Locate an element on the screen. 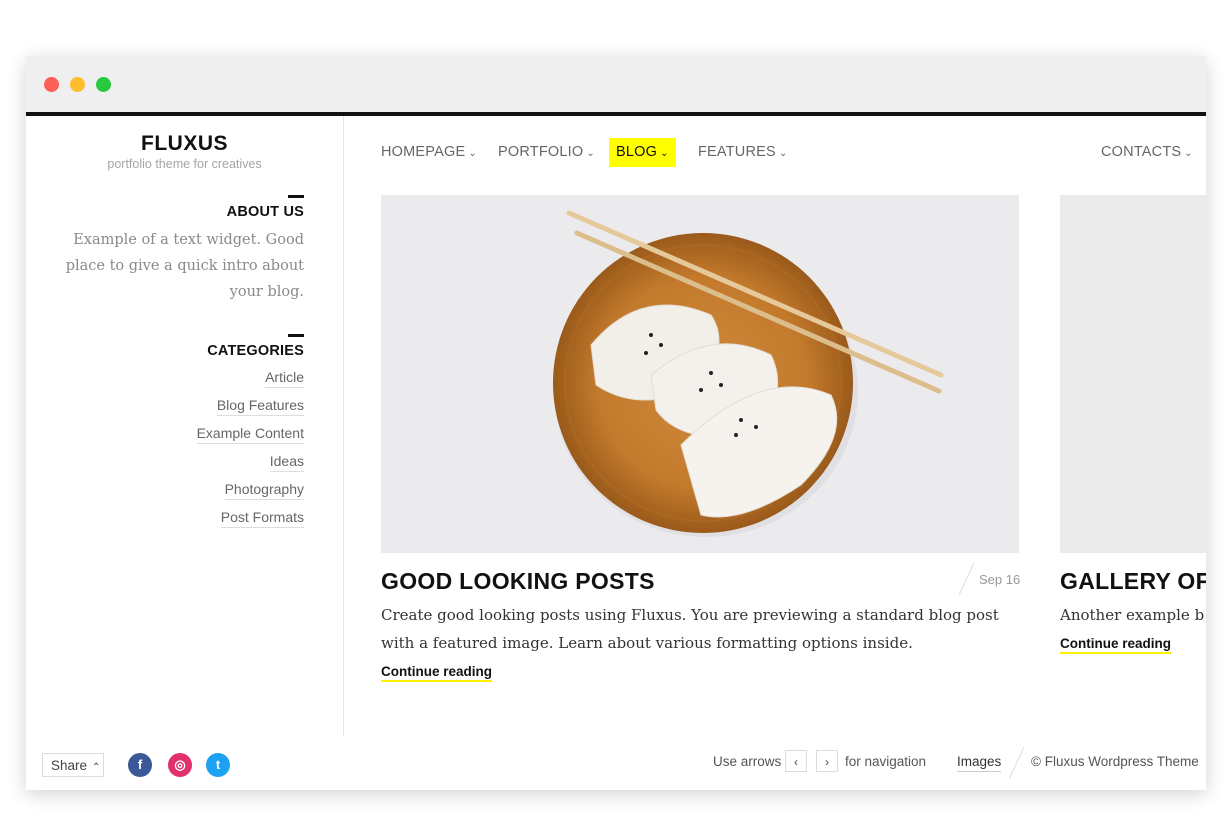 This screenshot has width=1232, height=834. category-link-example-content: Example Content is located at coordinates (250, 434).